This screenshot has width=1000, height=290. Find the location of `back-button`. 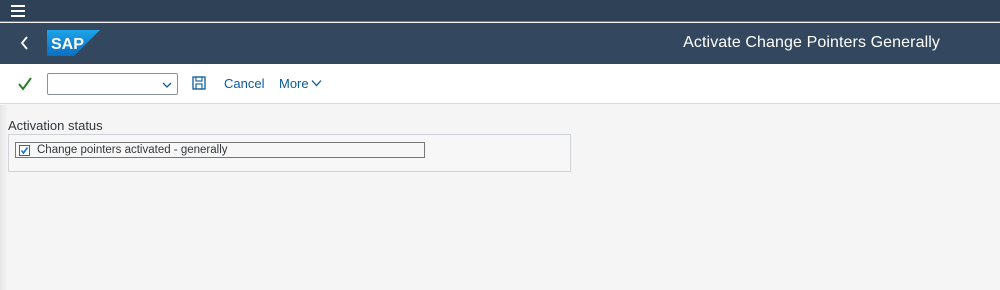

back-button is located at coordinates (25, 43).